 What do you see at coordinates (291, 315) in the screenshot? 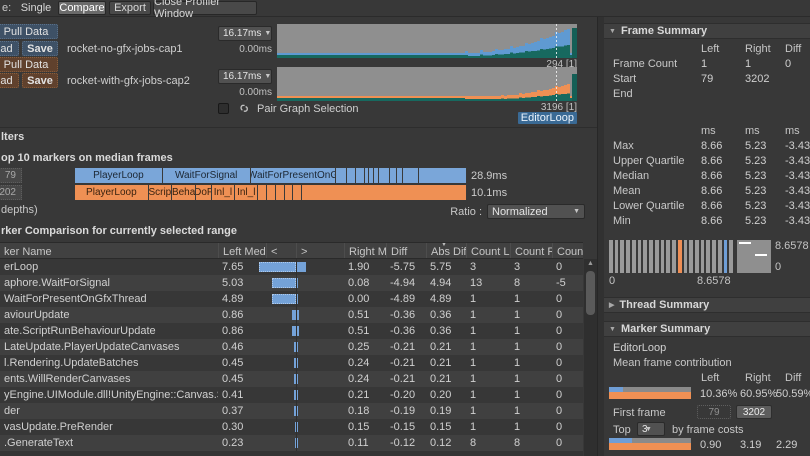
I see `table-row: aviourUpdate 0.86 0.51 -0.36 0.36 1 1 0` at bounding box center [291, 315].